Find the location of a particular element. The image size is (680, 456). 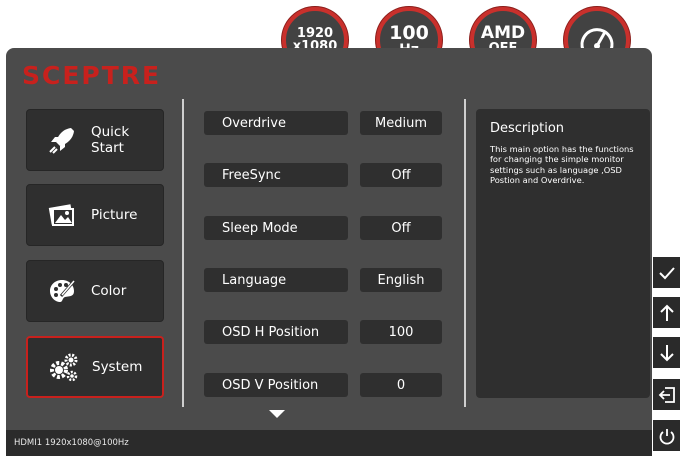

exit-button is located at coordinates (666, 394).